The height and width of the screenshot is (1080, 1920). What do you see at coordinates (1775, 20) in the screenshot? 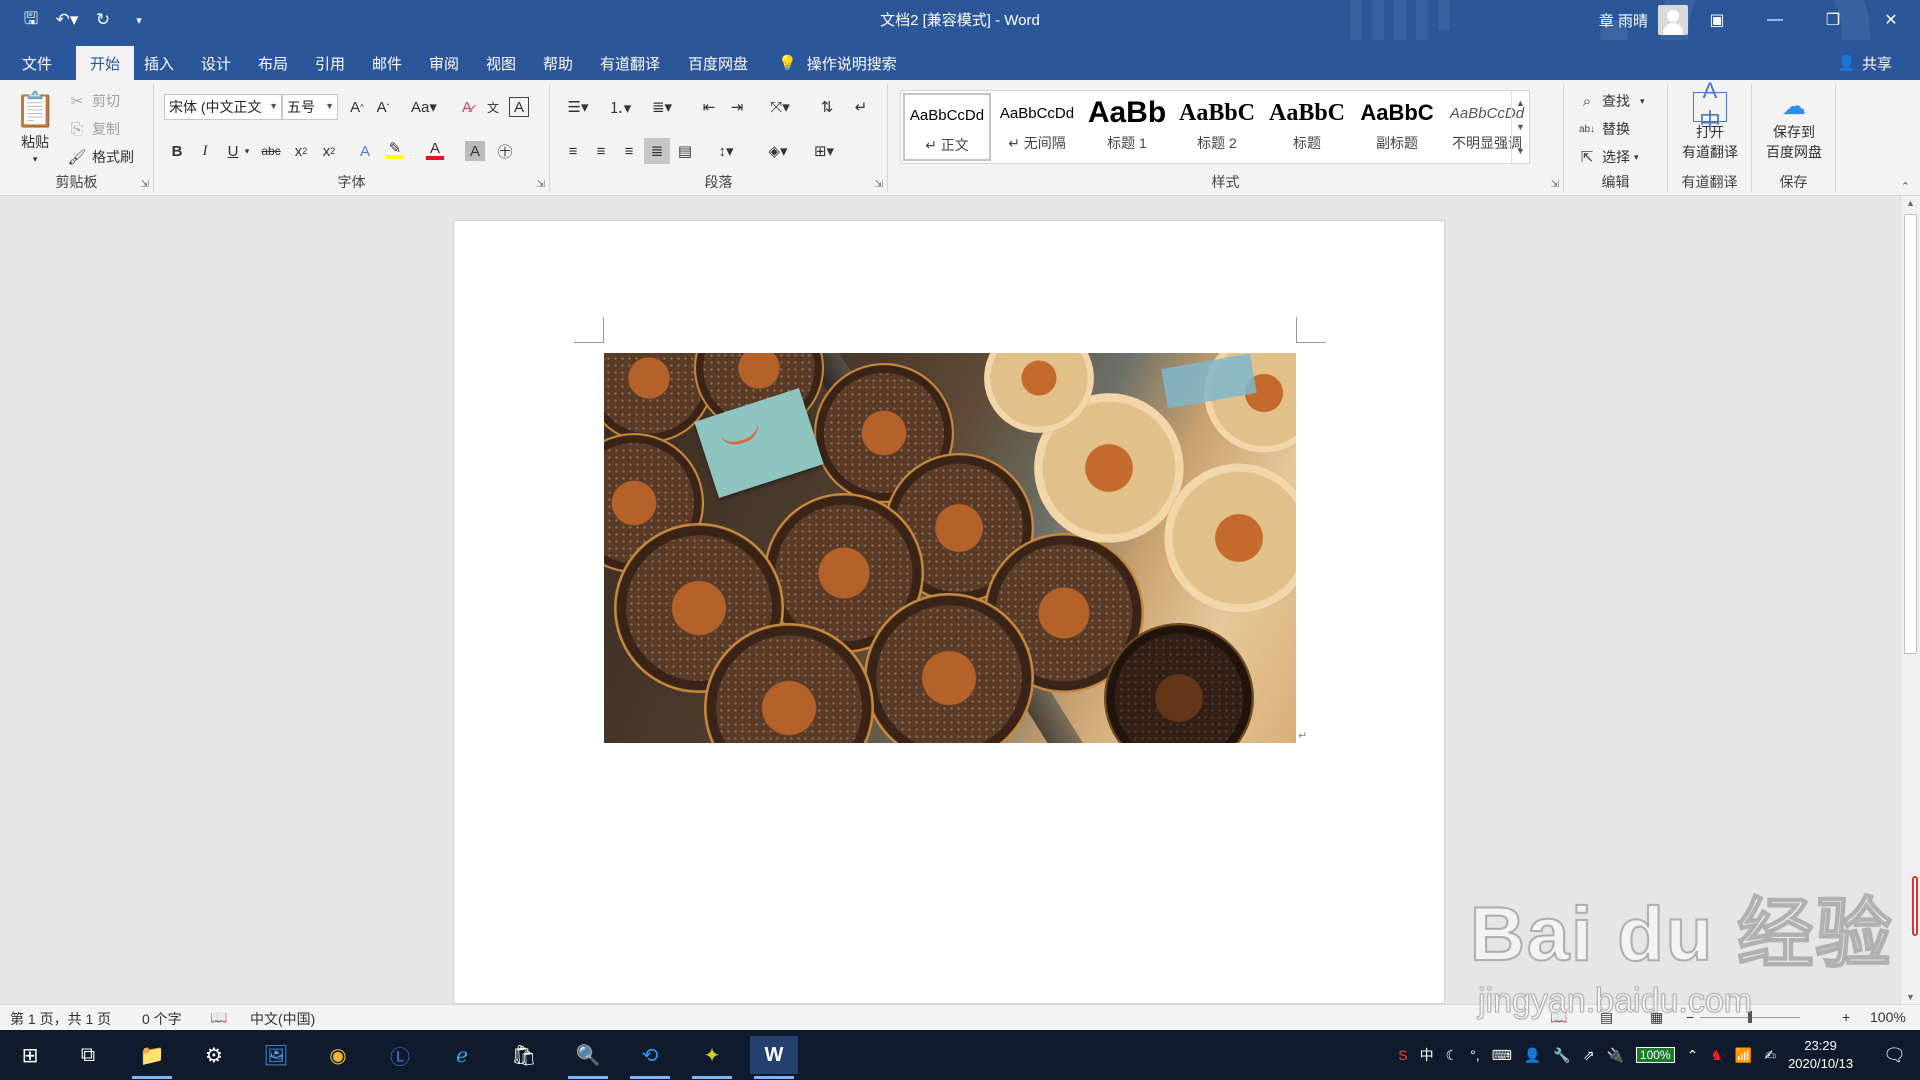
I see `minimize-button: —` at bounding box center [1775, 20].